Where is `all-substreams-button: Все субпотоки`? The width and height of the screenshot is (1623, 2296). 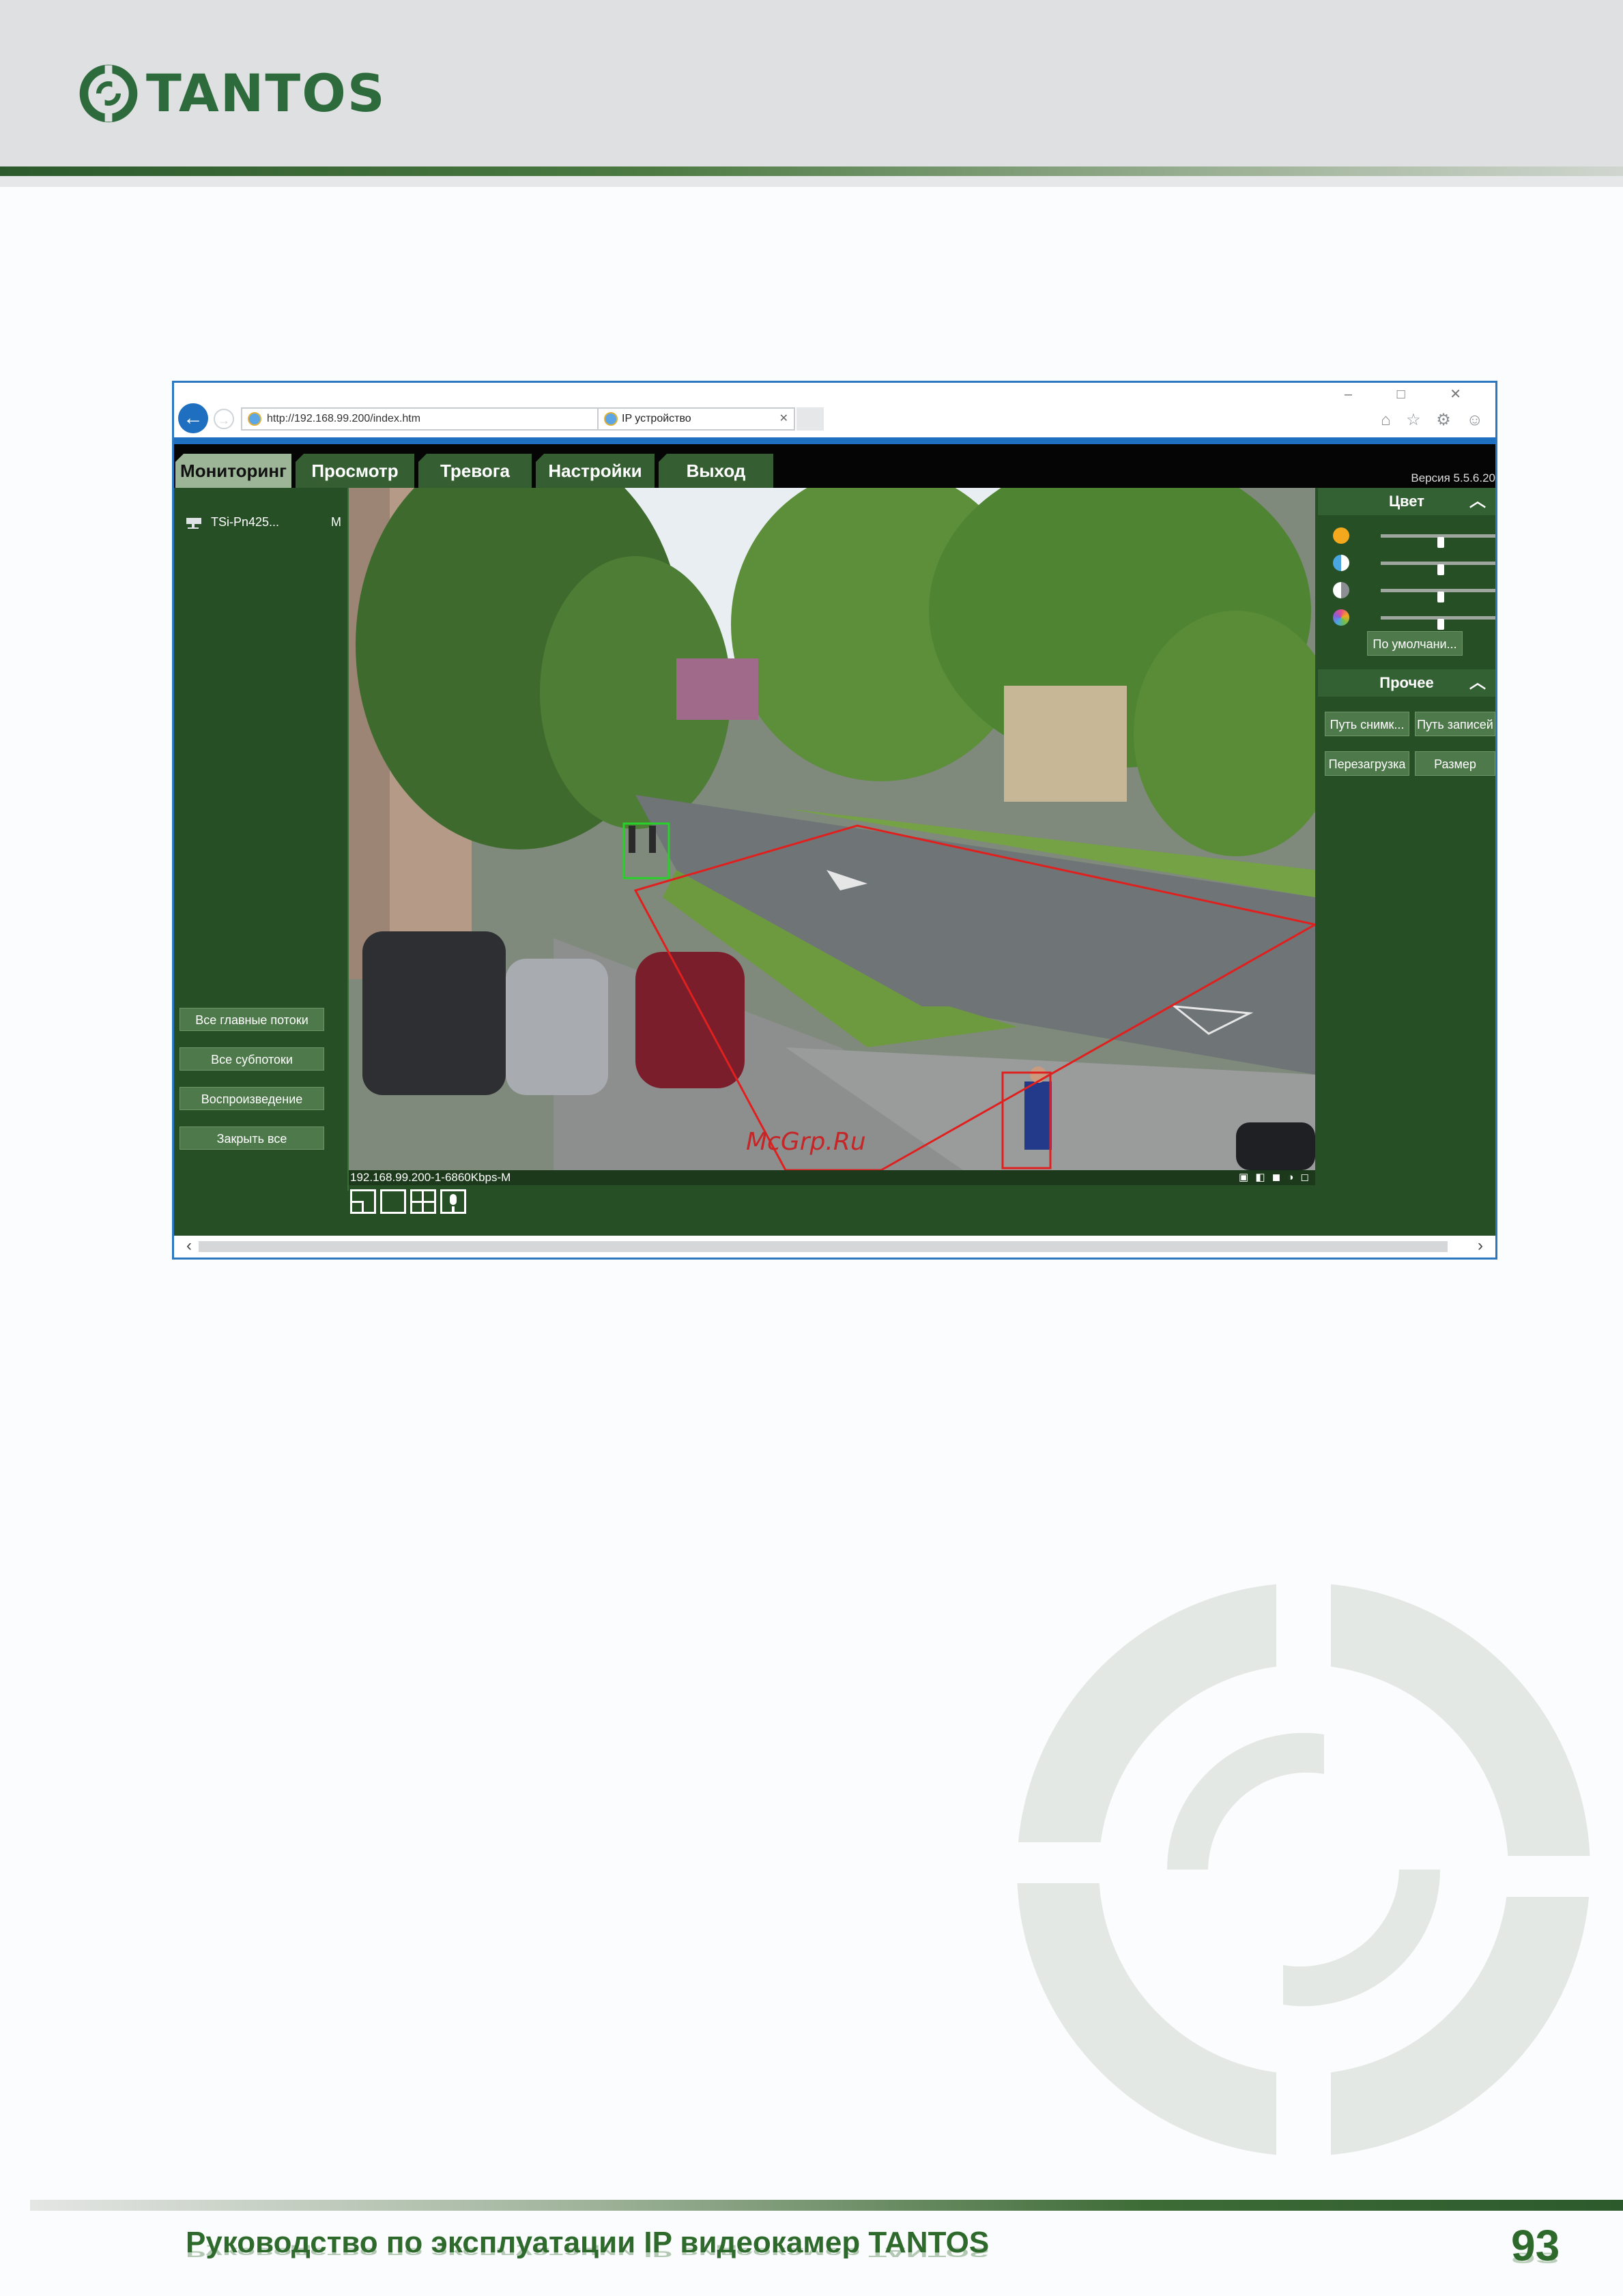 all-substreams-button: Все субпотоки is located at coordinates (251, 1059).